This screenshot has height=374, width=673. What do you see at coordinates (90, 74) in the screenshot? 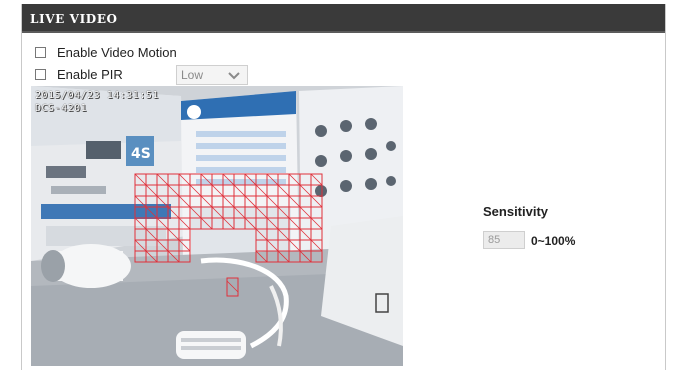
I see `pir-label: Enable PIR` at bounding box center [90, 74].